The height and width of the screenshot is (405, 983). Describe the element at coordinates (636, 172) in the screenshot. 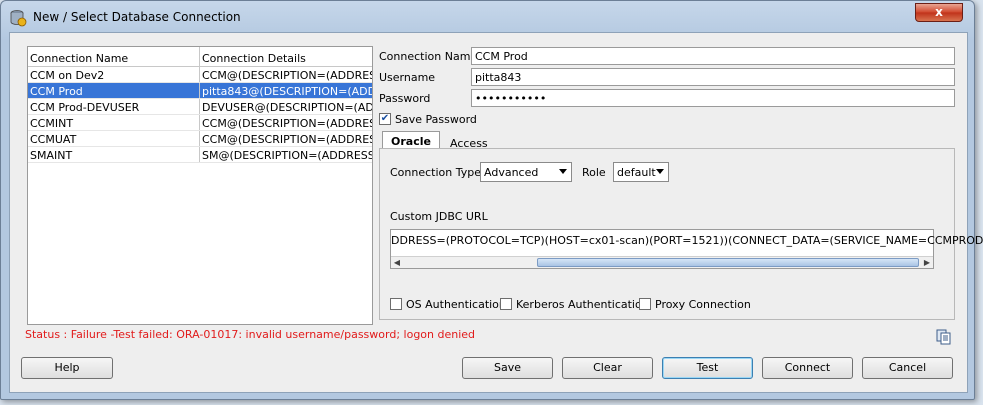

I see `role-value: default` at that location.